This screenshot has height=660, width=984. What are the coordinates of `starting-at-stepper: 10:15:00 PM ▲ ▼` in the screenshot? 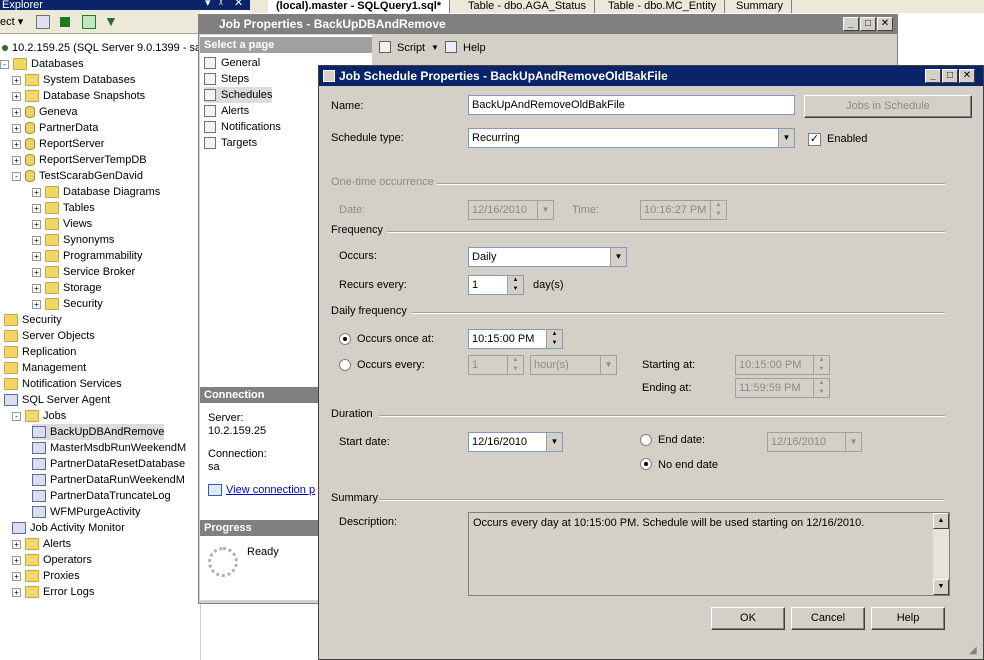 It's located at (782, 365).